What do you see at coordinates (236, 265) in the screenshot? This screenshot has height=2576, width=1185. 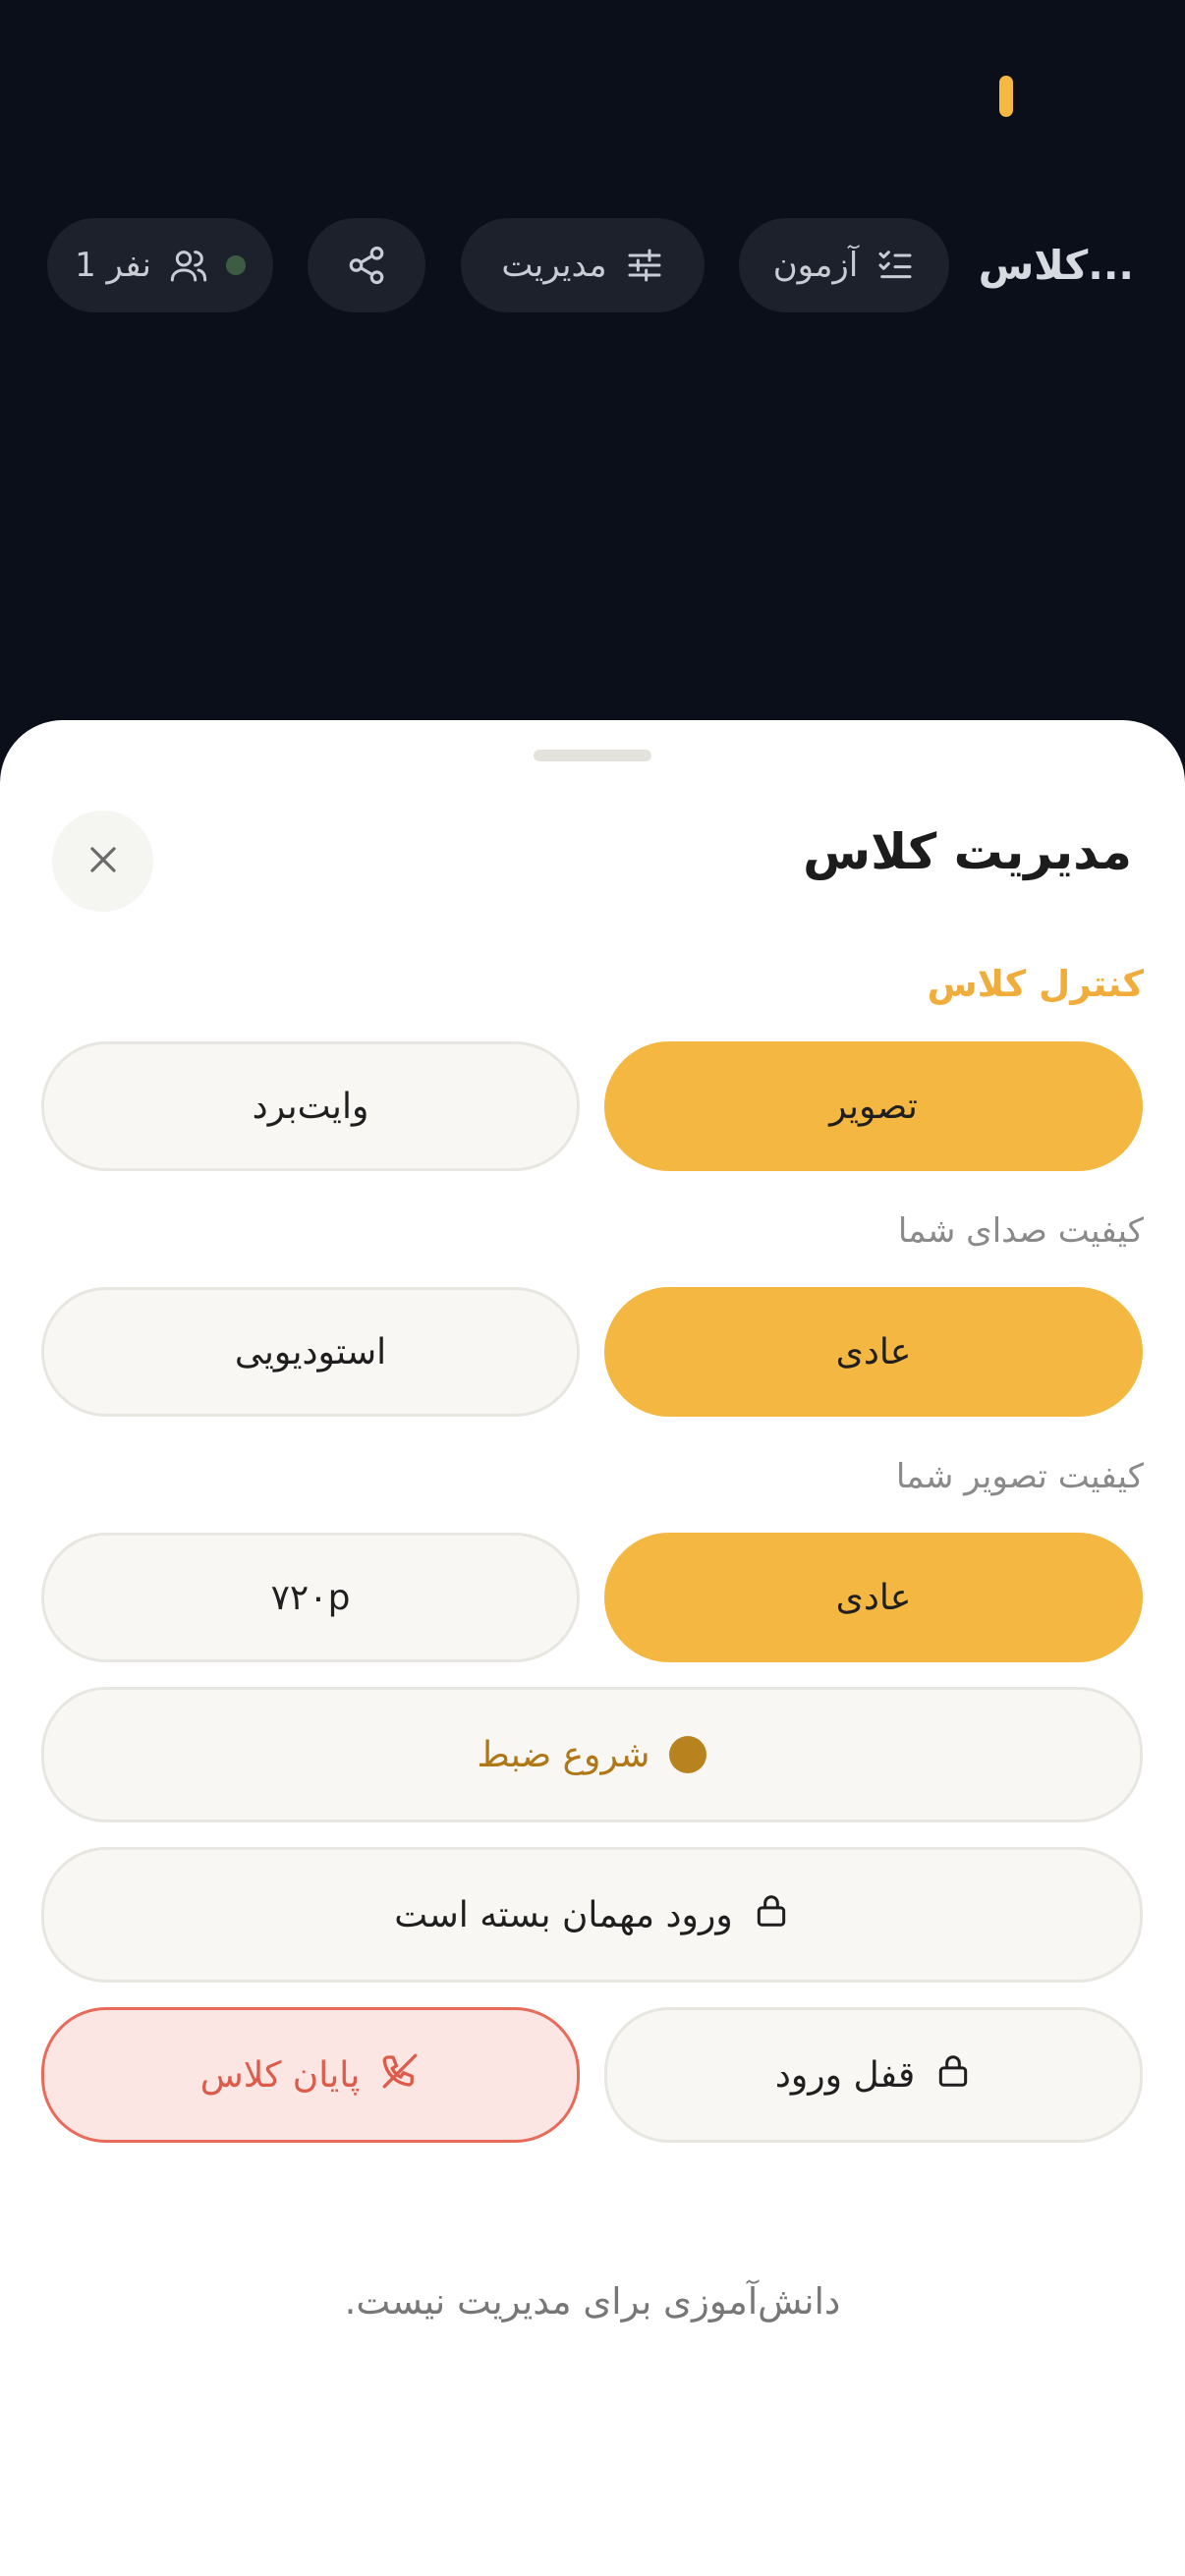 I see `online-status-dot` at bounding box center [236, 265].